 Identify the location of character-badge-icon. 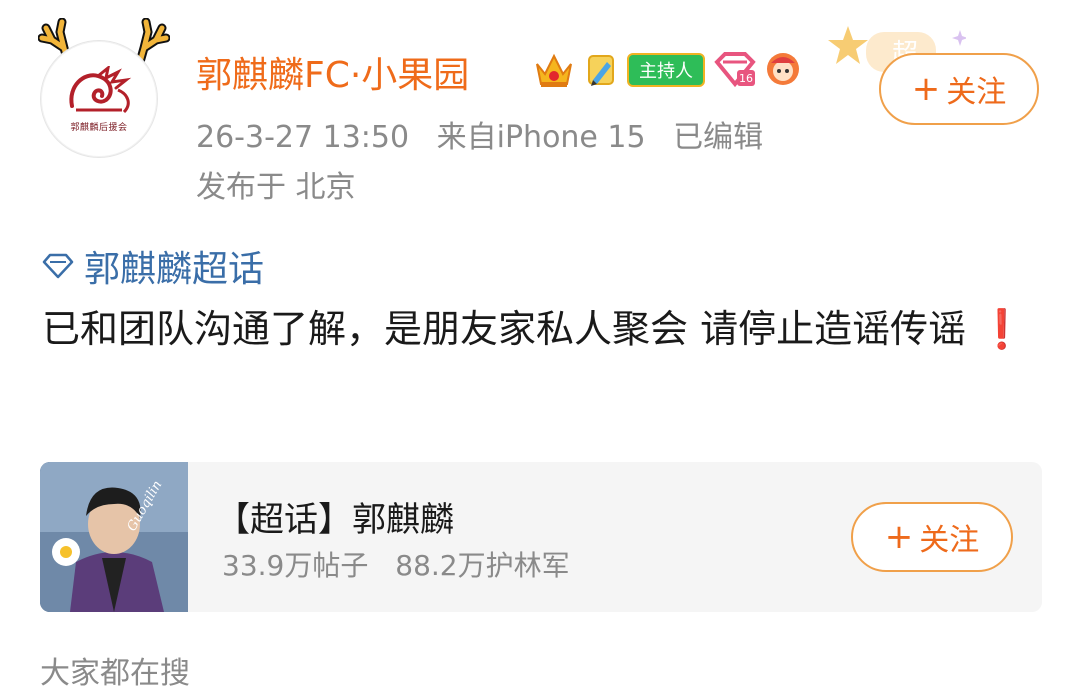
(783, 70).